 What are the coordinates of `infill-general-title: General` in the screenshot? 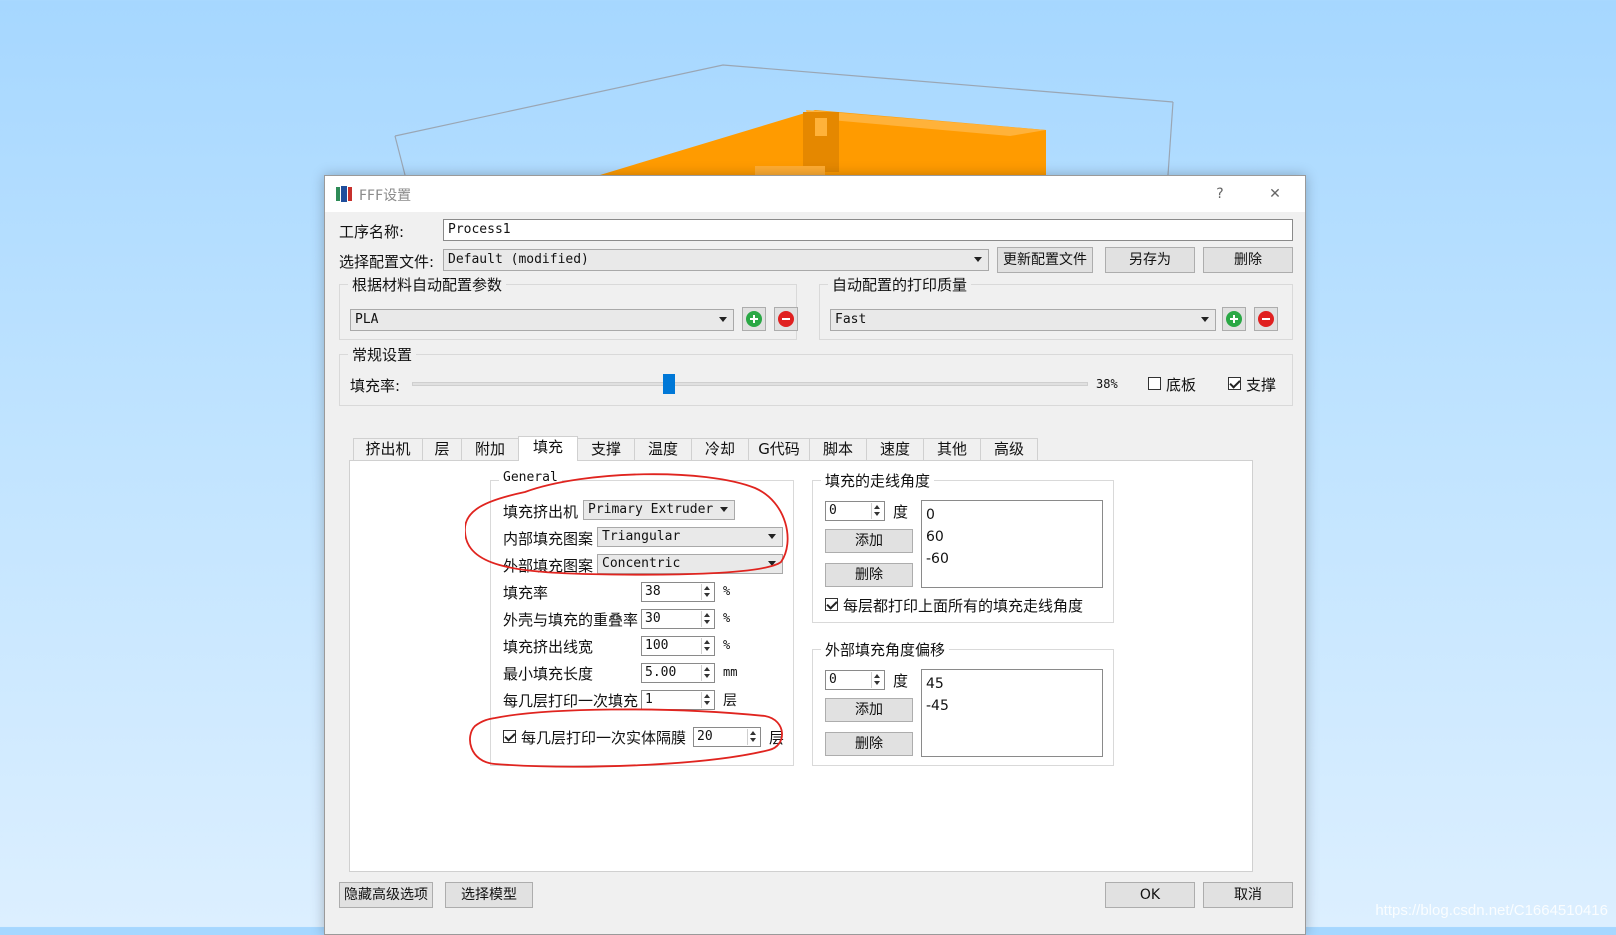 It's located at (530, 477).